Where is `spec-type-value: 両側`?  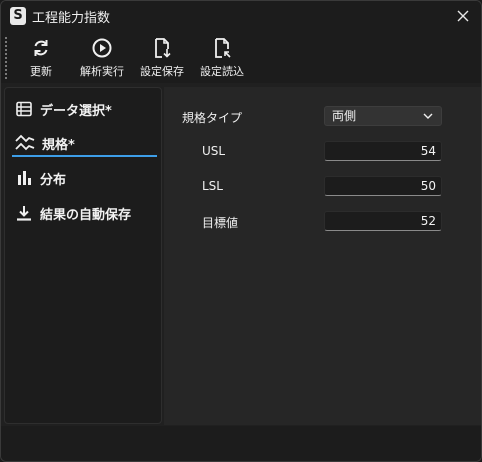 spec-type-value: 両側 is located at coordinates (344, 116).